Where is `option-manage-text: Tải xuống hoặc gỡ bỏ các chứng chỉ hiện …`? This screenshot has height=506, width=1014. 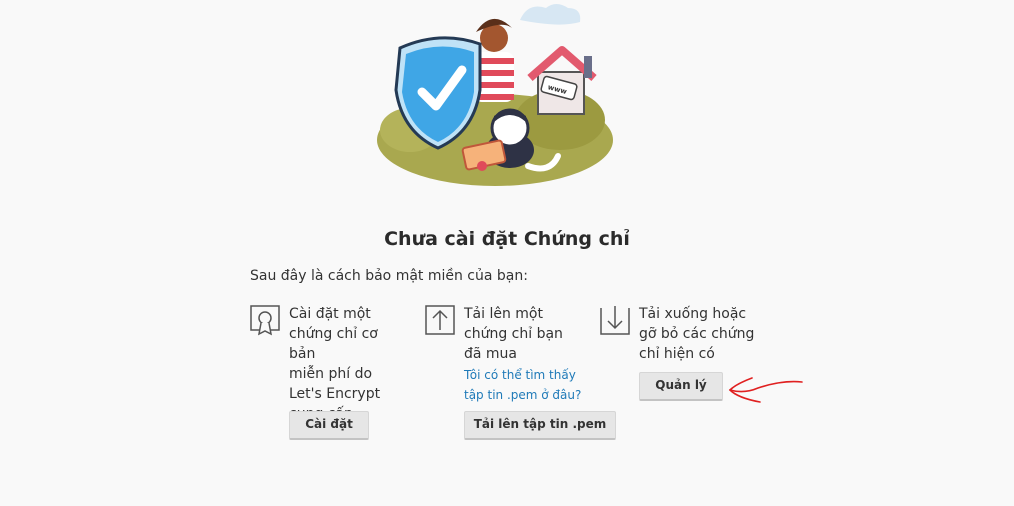 option-manage-text: Tải xuống hoặc gỡ bỏ các chứng chỉ hiện … is located at coordinates (697, 334).